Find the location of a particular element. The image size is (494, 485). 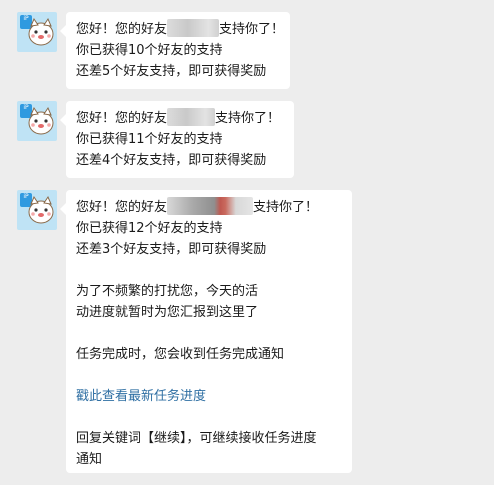

support-count-line: 你已获得11个好友的支持 is located at coordinates (149, 139).